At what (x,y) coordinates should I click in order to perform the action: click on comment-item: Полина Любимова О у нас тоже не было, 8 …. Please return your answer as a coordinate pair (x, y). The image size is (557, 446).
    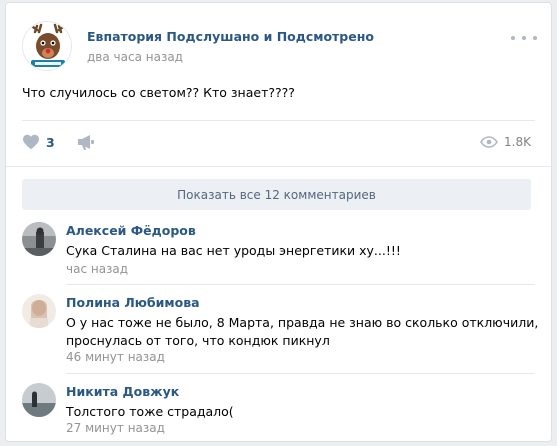
    Looking at the image, I should click on (280, 329).